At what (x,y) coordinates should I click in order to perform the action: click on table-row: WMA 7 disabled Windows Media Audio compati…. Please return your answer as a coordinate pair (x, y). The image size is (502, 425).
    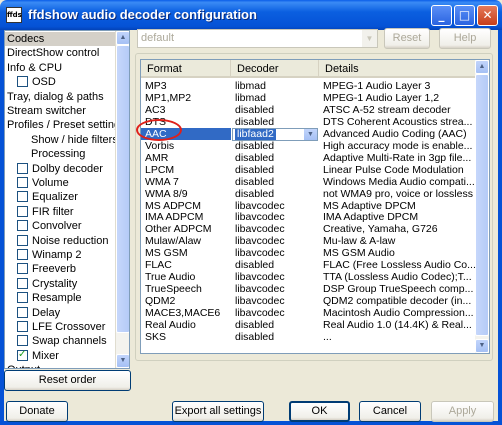
    Looking at the image, I should click on (308, 182).